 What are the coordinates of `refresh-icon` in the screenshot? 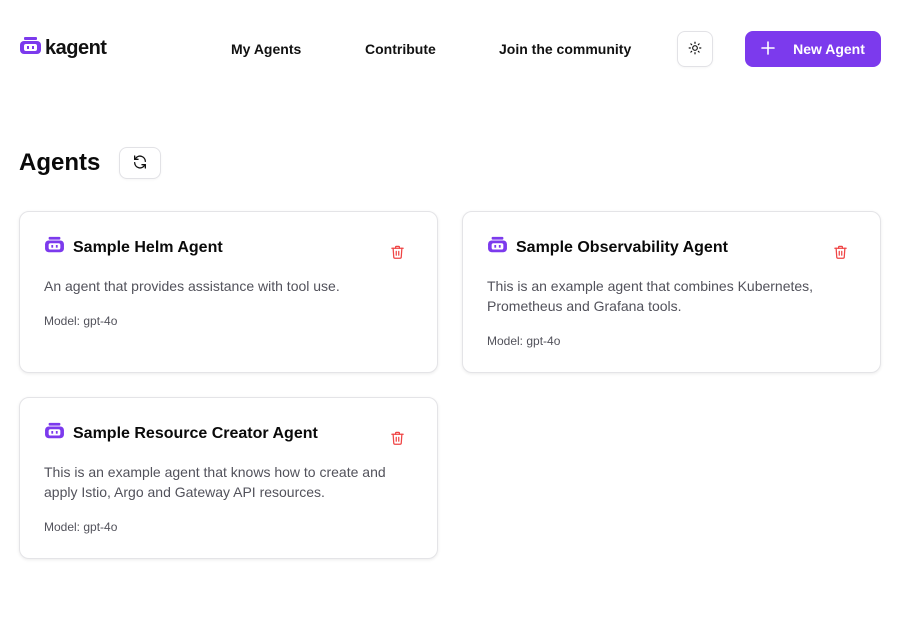 It's located at (140, 163).